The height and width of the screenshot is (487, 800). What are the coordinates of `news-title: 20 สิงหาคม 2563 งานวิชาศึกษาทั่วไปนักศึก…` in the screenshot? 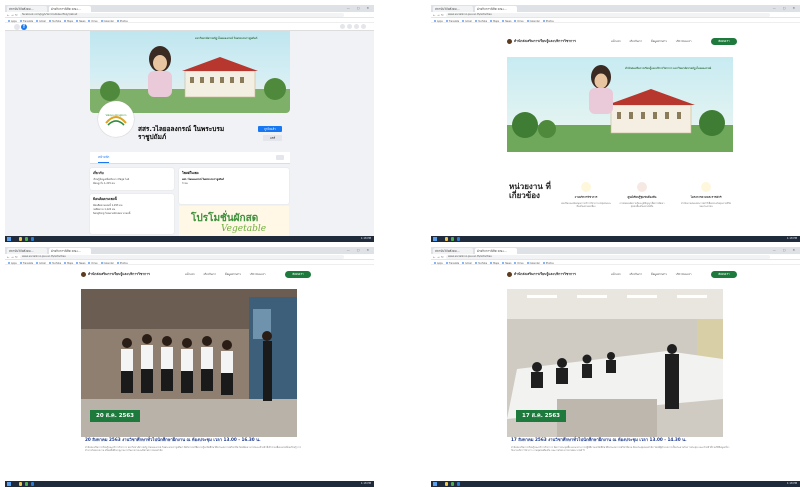 It's located at (195, 439).